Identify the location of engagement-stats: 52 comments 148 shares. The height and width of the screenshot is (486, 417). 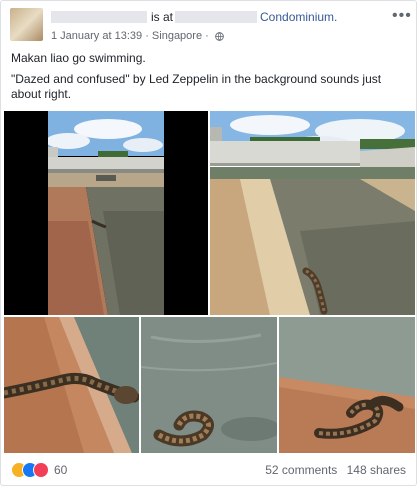
(332, 470).